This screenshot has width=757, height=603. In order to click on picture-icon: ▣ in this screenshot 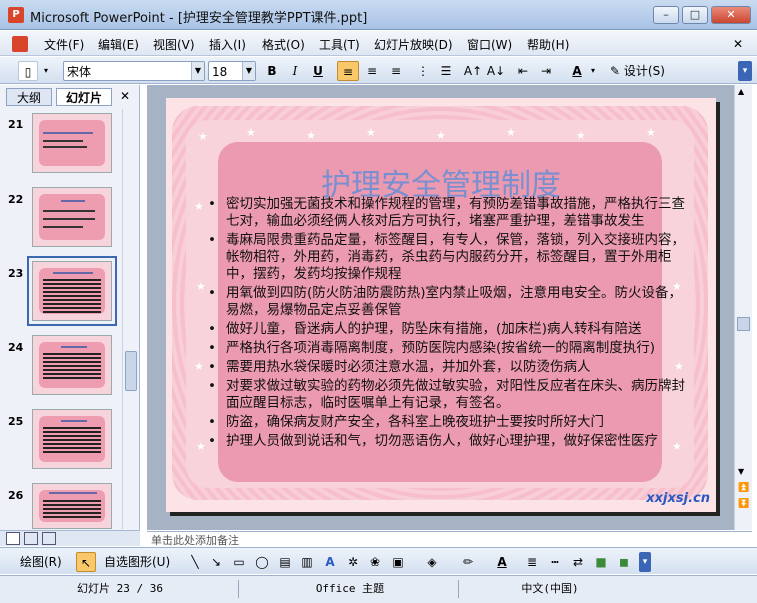, I will do `click(398, 562)`.